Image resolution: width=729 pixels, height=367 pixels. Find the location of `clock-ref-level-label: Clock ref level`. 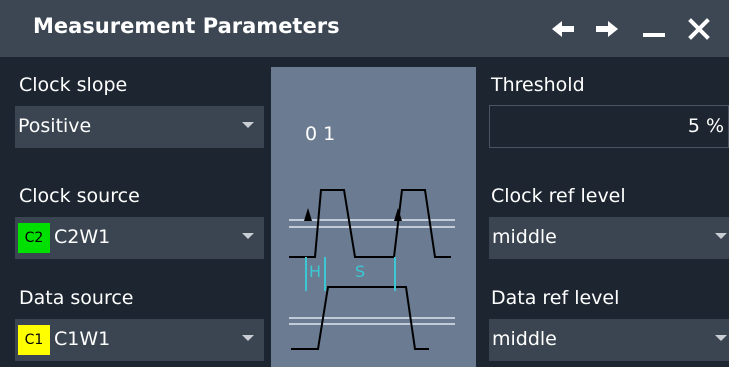

clock-ref-level-label: Clock ref level is located at coordinates (558, 196).